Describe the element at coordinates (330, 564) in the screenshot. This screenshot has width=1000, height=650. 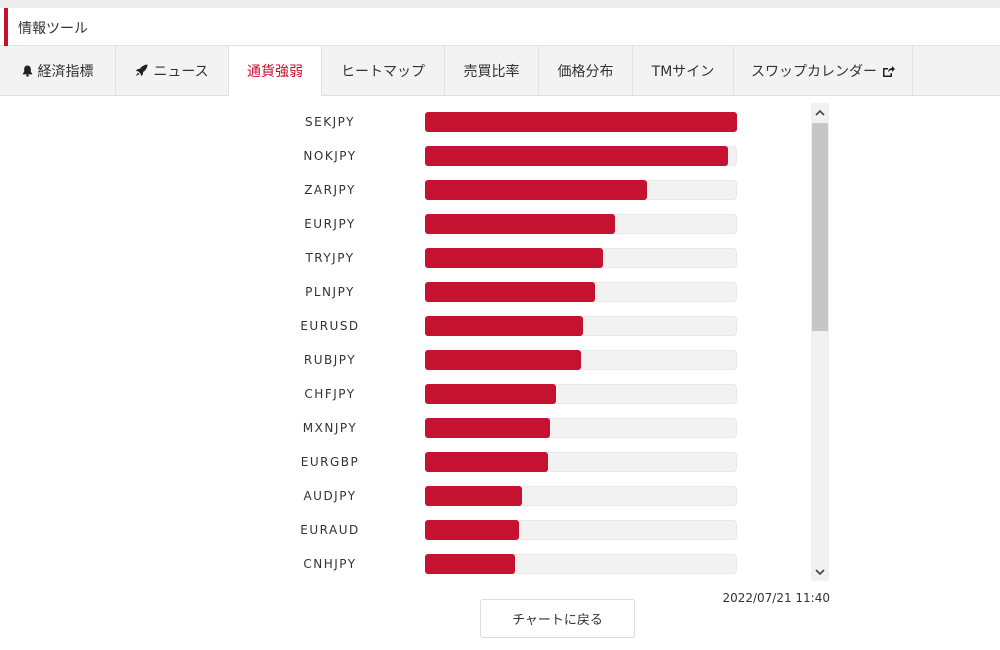
I see `currency-pair-label: CNHJPY` at that location.